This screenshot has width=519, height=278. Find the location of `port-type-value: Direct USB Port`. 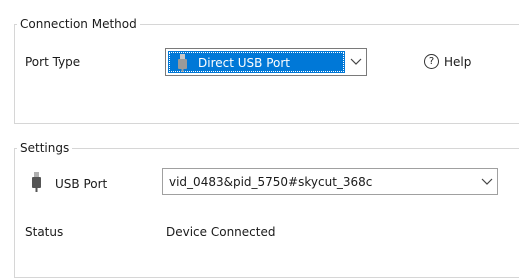

port-type-value: Direct USB Port is located at coordinates (244, 63).